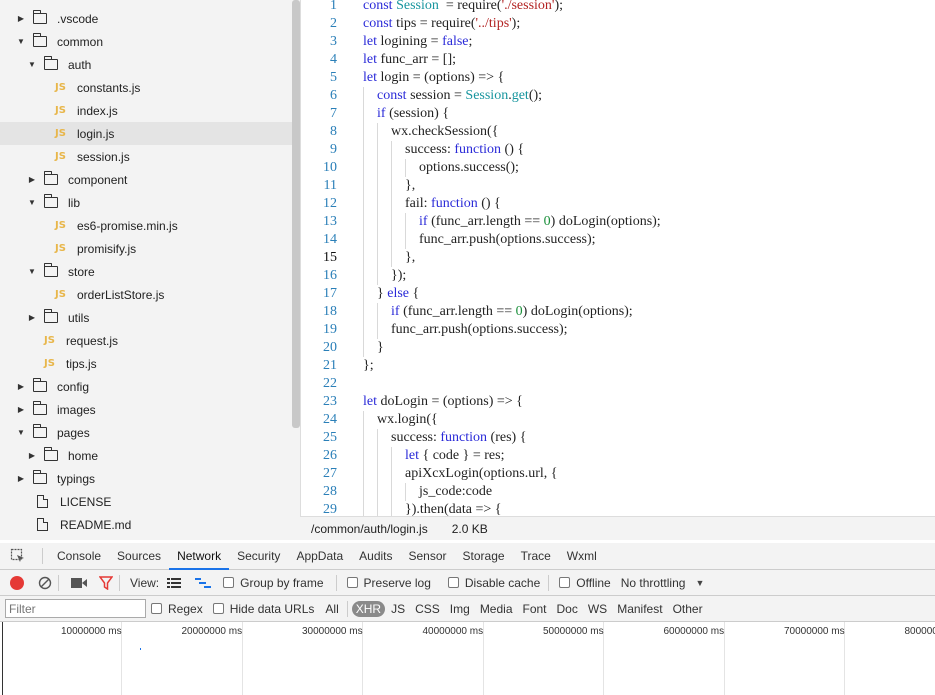 The height and width of the screenshot is (695, 935). What do you see at coordinates (146, 455) in the screenshot?
I see `tree-folder: ▶ home` at bounding box center [146, 455].